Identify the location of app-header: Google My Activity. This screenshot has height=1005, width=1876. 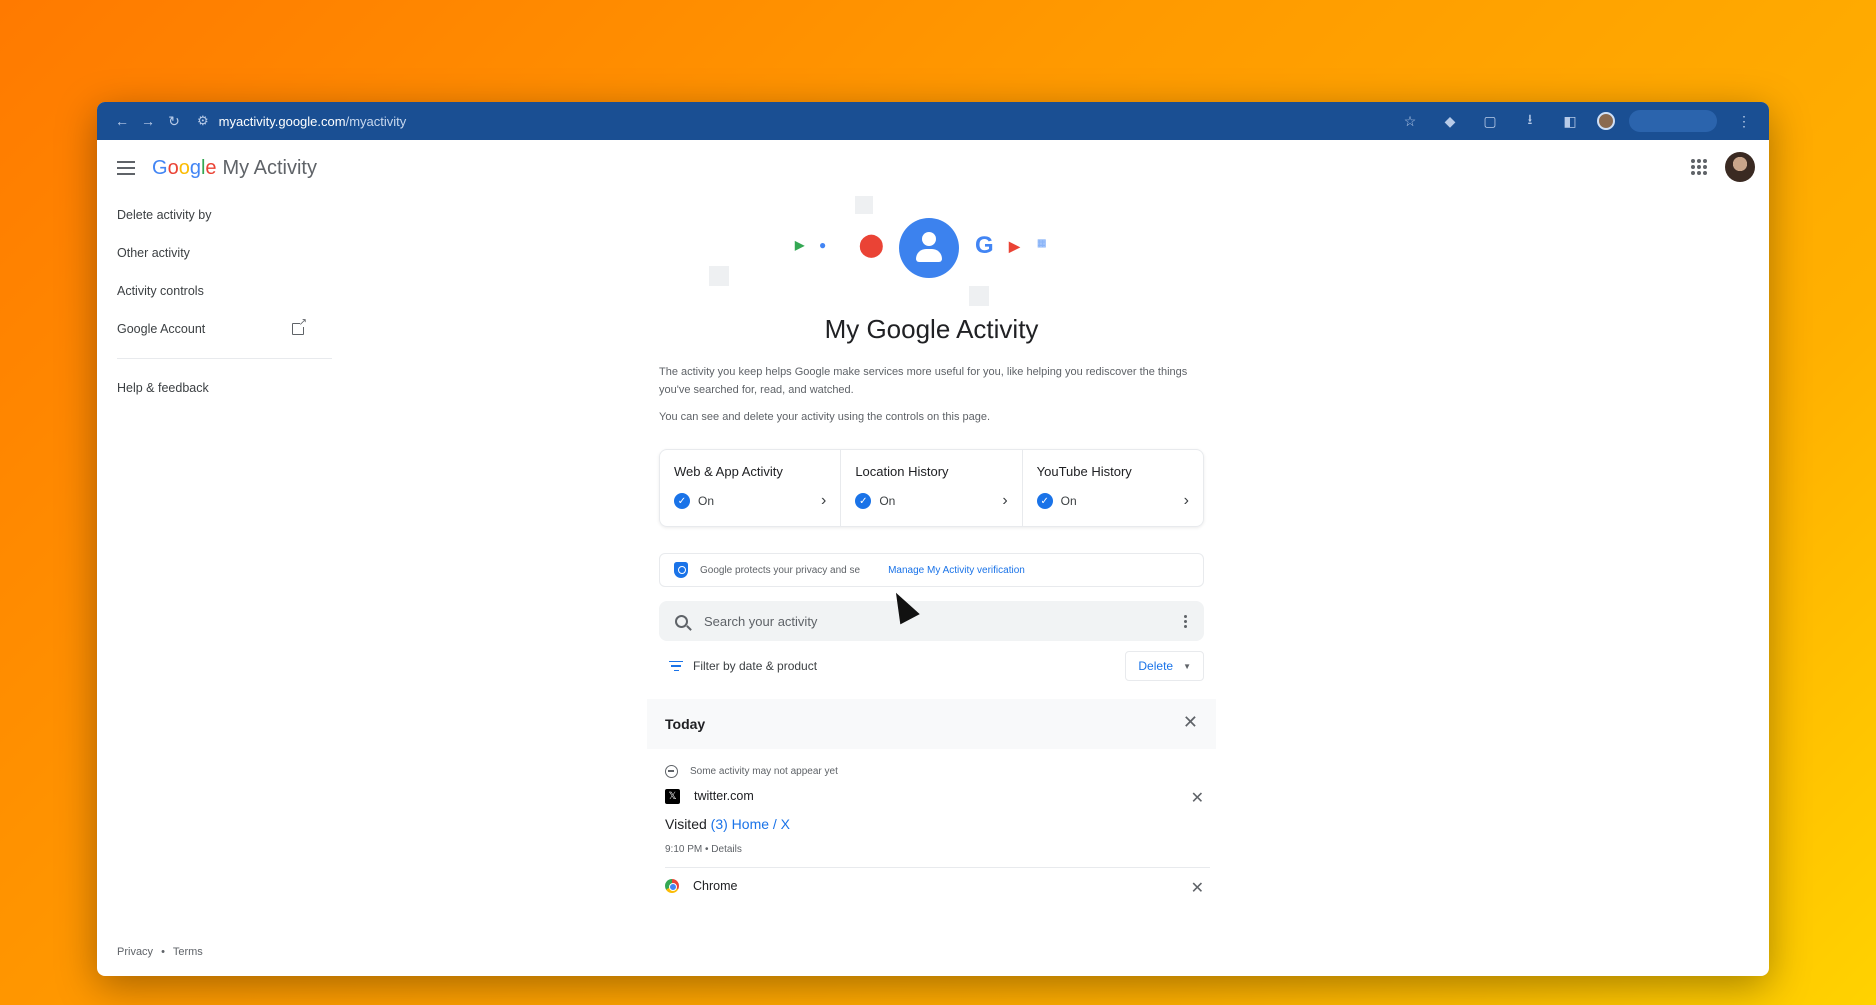
(933, 168).